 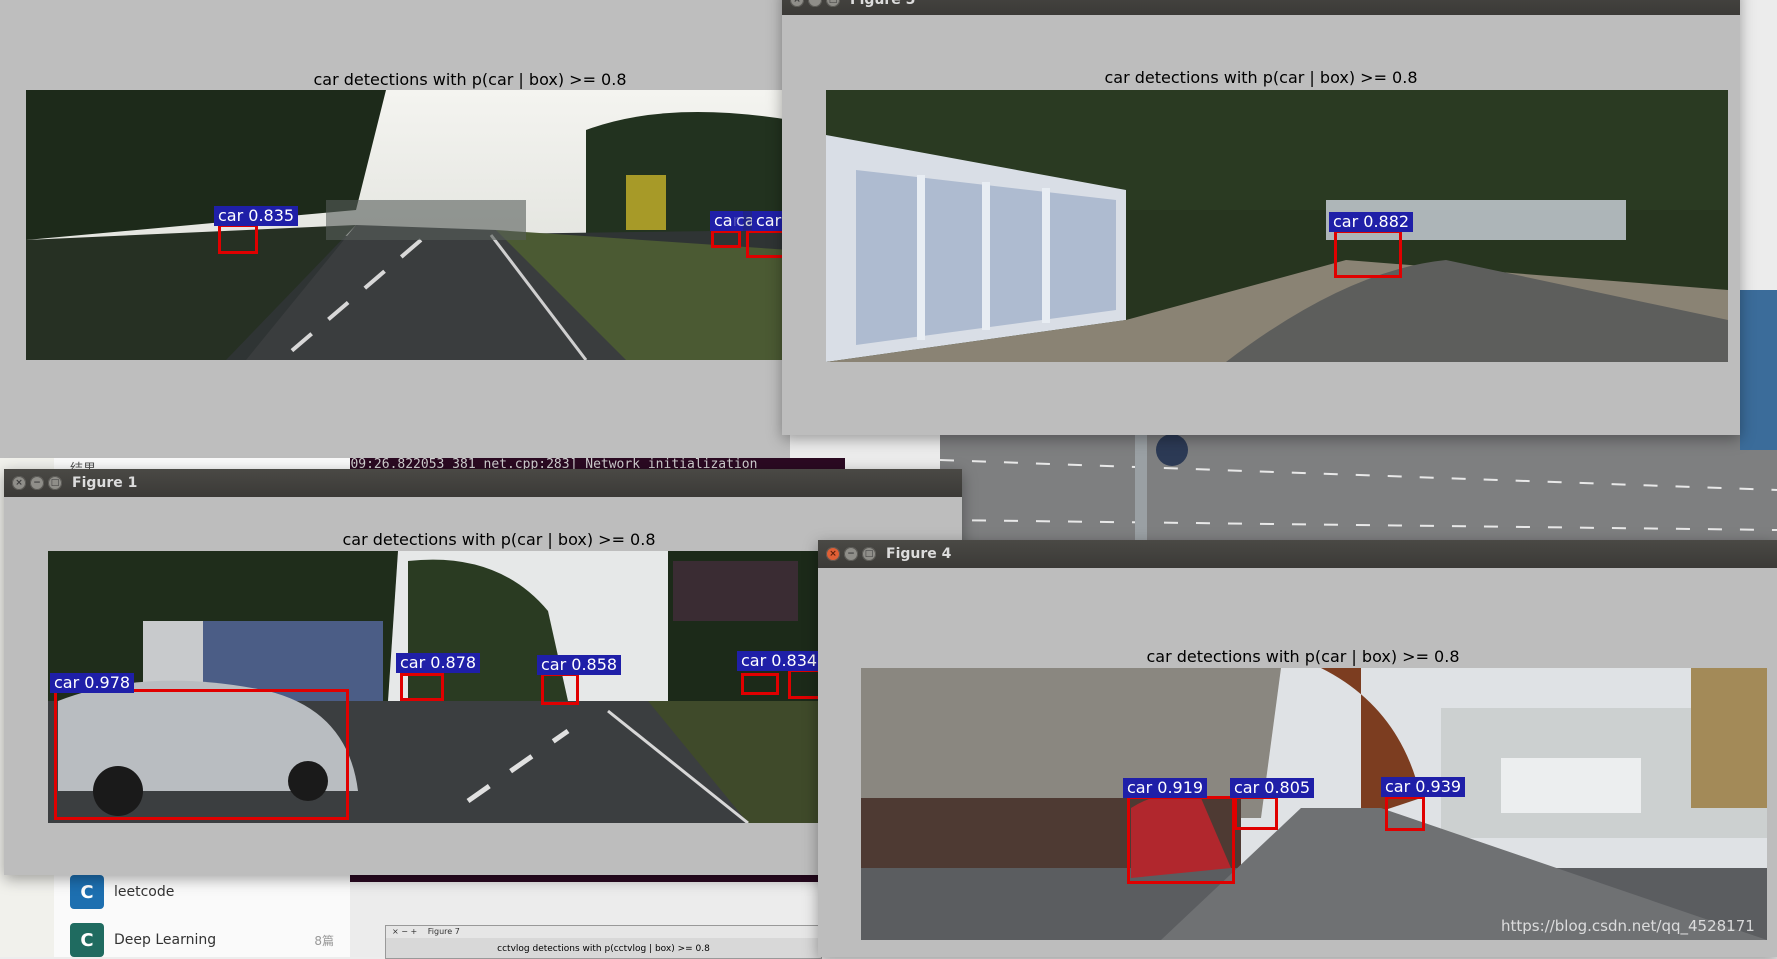 I want to click on sidebar-item-count: 8篇, so click(x=324, y=940).